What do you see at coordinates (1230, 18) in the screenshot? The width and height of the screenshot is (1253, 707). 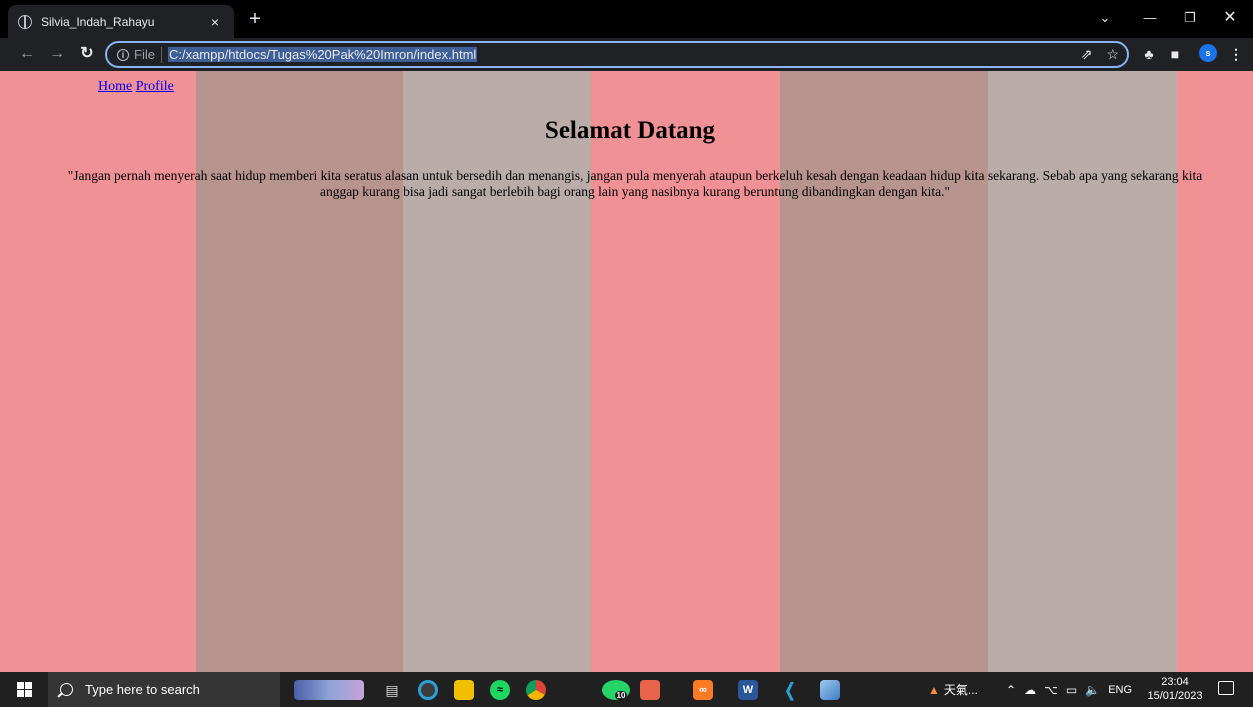 I see `close-window-button: ✕` at bounding box center [1230, 18].